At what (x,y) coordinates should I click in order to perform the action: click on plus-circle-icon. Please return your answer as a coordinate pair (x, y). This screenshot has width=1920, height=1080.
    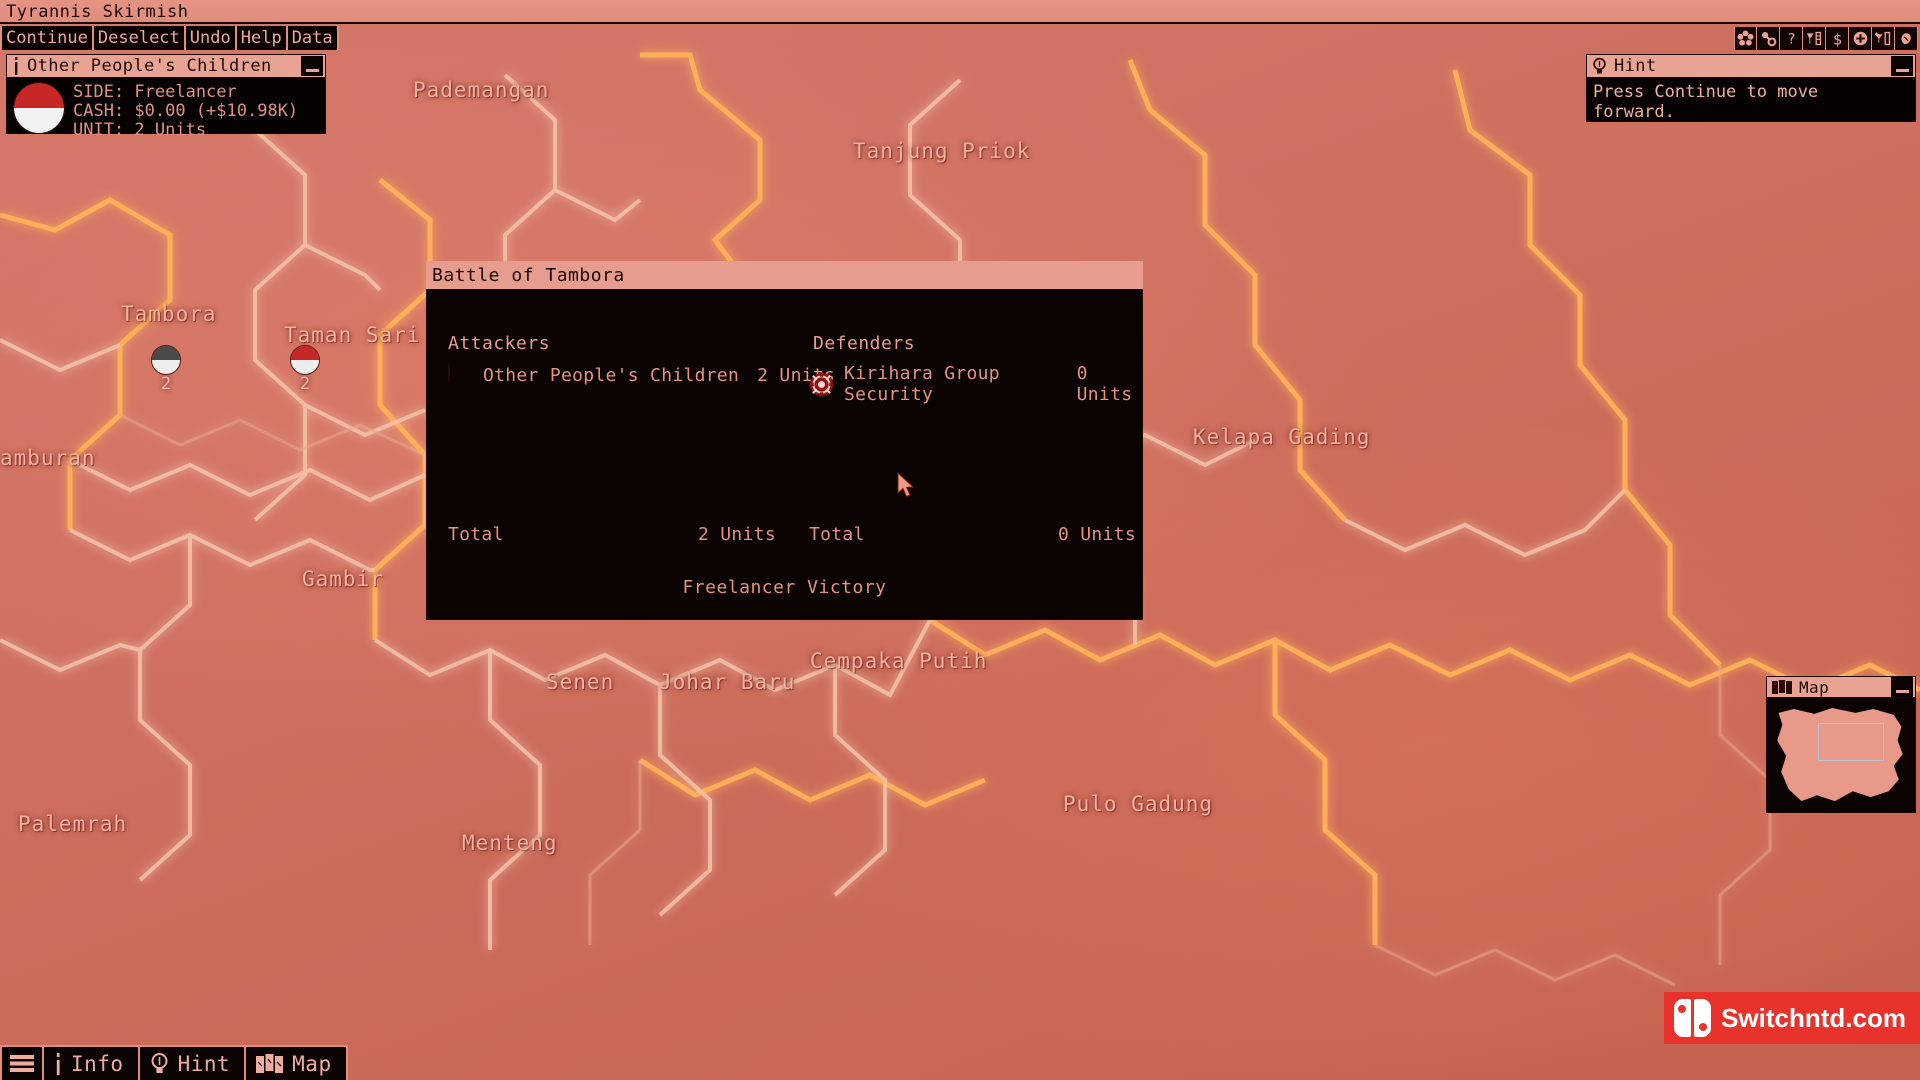
    Looking at the image, I should click on (1860, 38).